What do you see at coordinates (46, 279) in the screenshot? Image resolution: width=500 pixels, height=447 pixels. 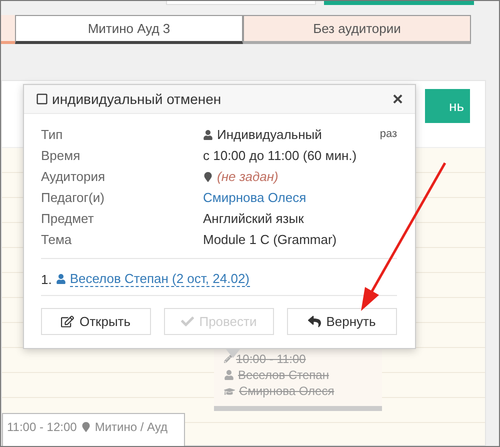 I see `student-number: 1.` at bounding box center [46, 279].